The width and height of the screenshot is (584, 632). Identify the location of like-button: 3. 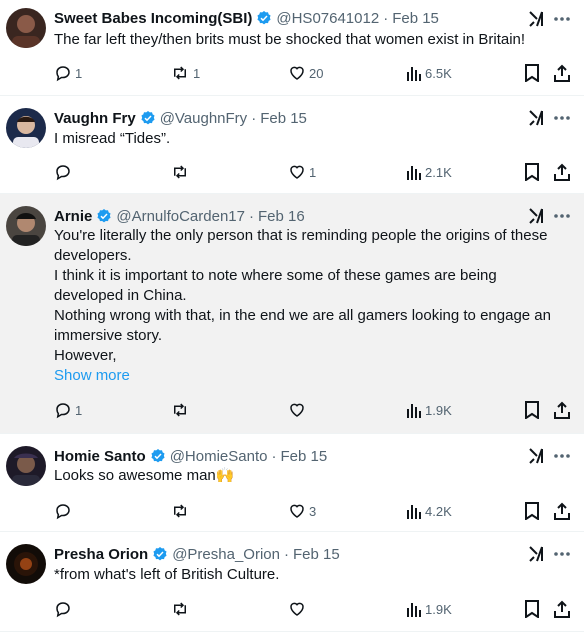
(302, 511).